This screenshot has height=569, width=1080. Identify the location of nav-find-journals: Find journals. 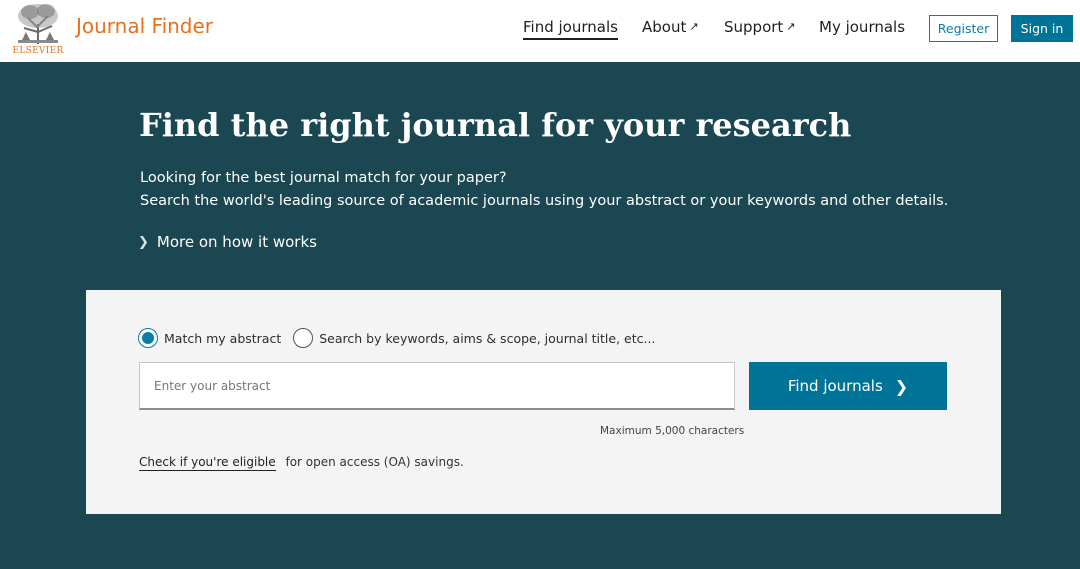
(570, 29).